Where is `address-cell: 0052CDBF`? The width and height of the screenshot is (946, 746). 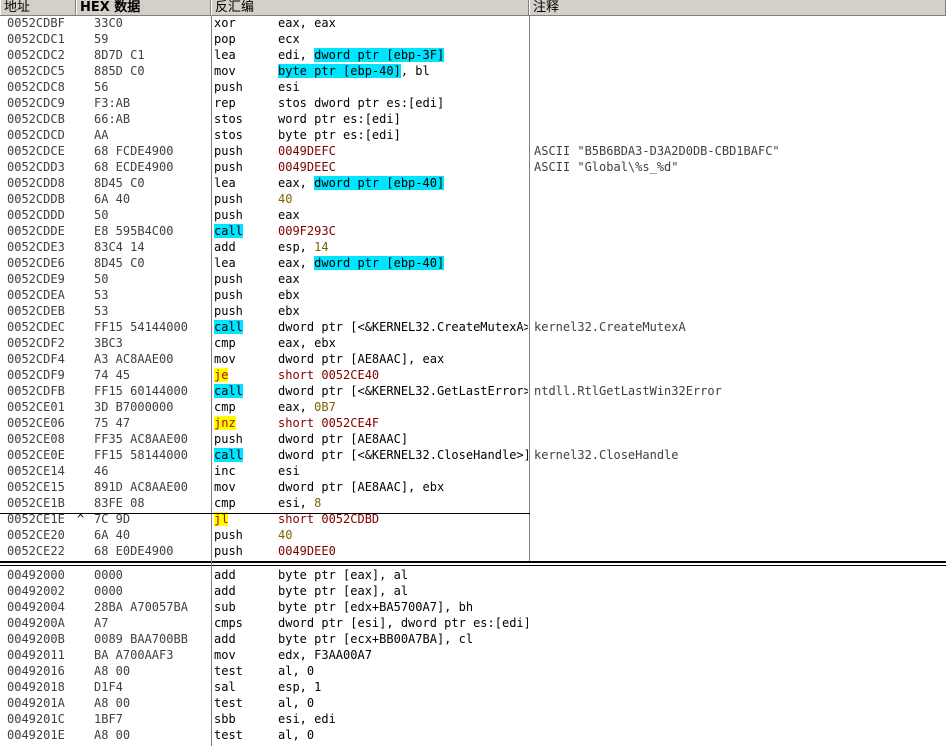 address-cell: 0052CDBF is located at coordinates (36, 23).